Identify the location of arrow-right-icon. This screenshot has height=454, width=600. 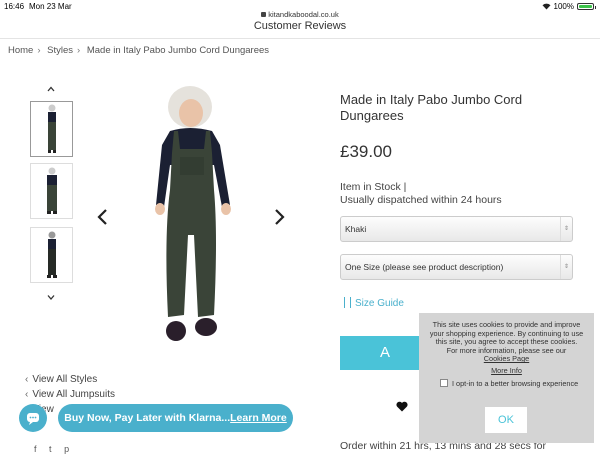
(279, 217).